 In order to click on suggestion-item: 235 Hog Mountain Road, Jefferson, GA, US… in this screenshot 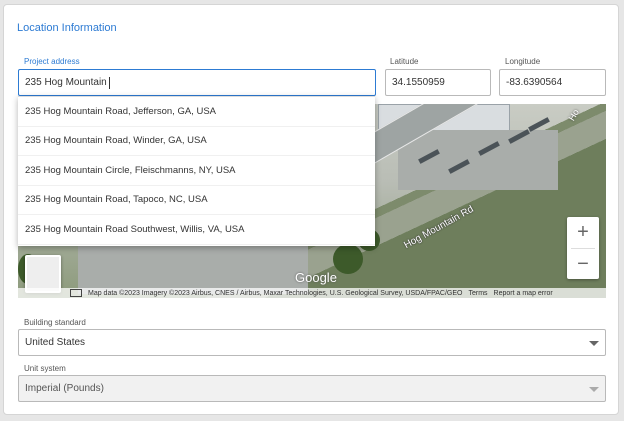, I will do `click(196, 112)`.